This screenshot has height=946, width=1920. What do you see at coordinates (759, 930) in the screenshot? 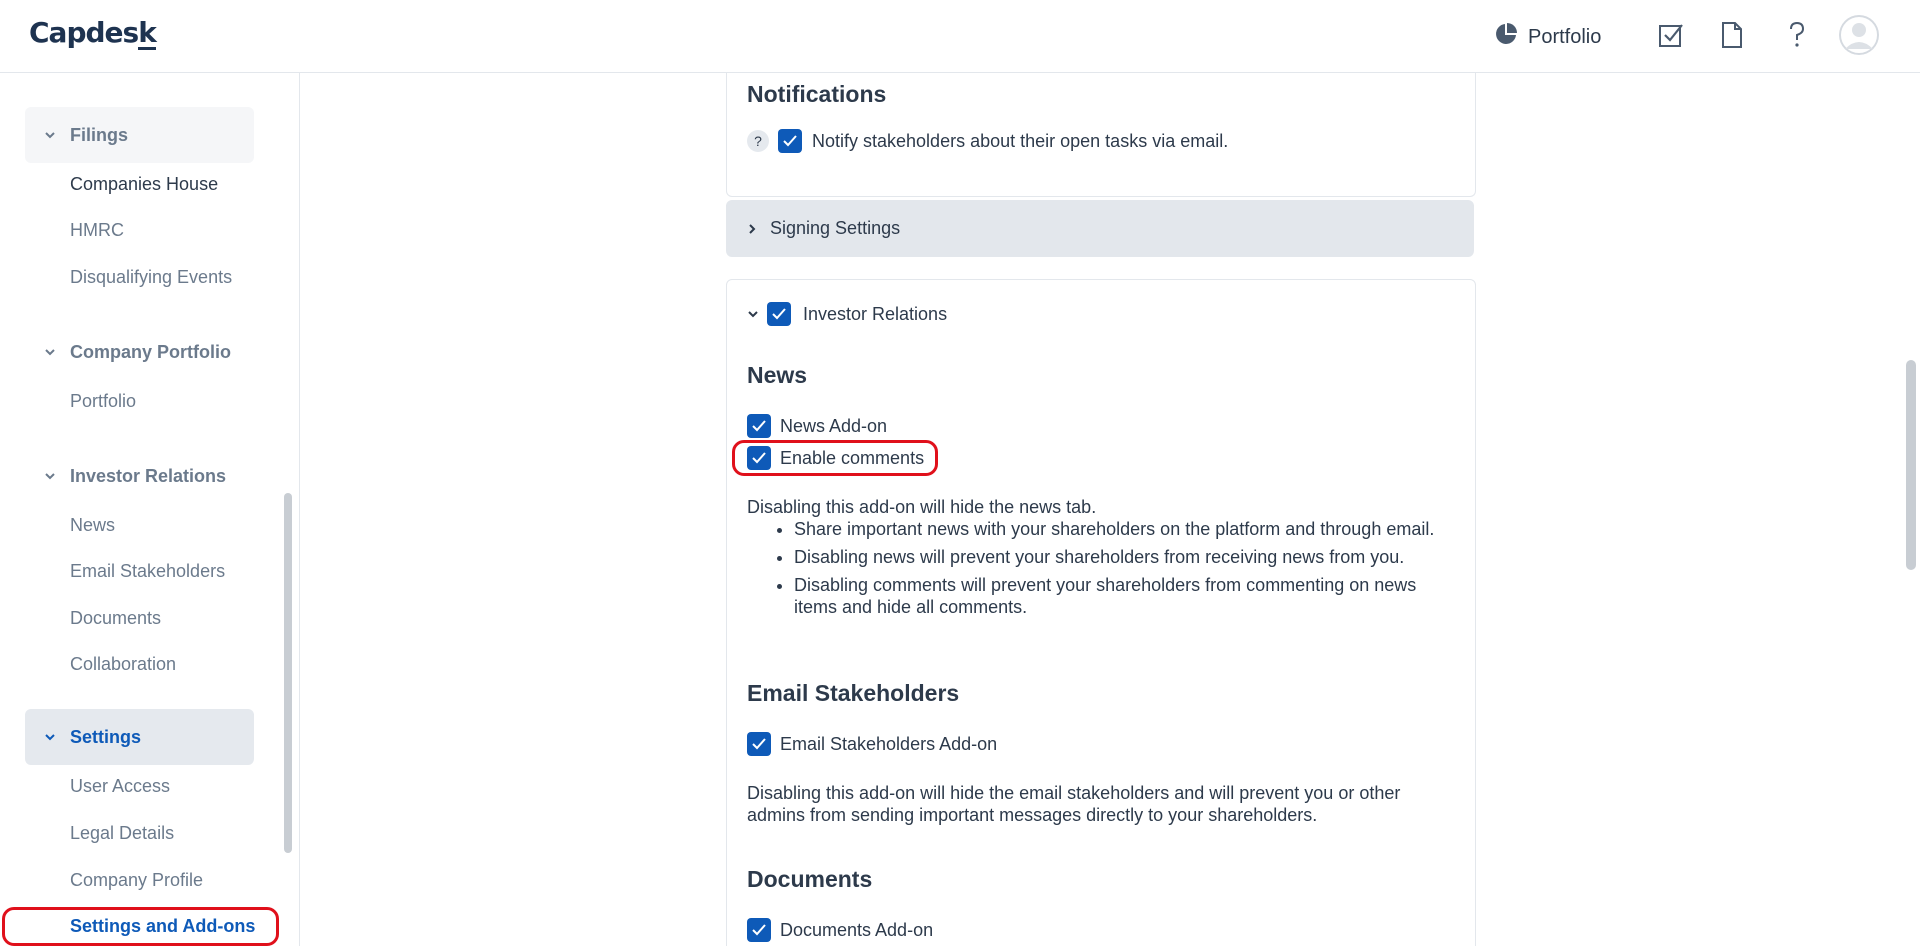
I see `documents-addon-checkbox` at bounding box center [759, 930].